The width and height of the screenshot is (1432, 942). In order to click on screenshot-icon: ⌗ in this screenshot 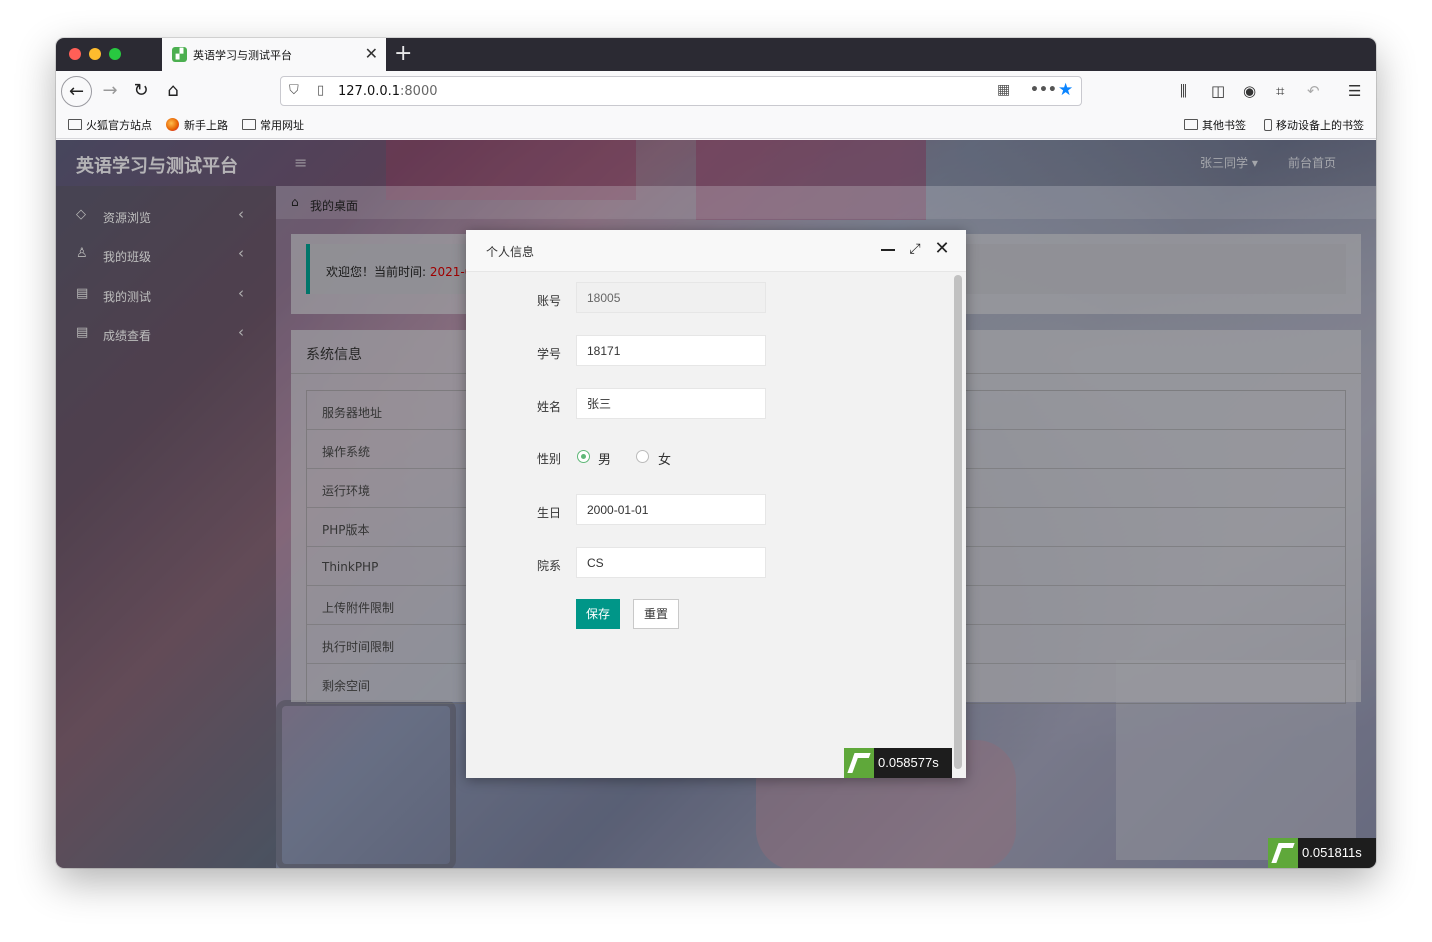, I will do `click(1280, 91)`.